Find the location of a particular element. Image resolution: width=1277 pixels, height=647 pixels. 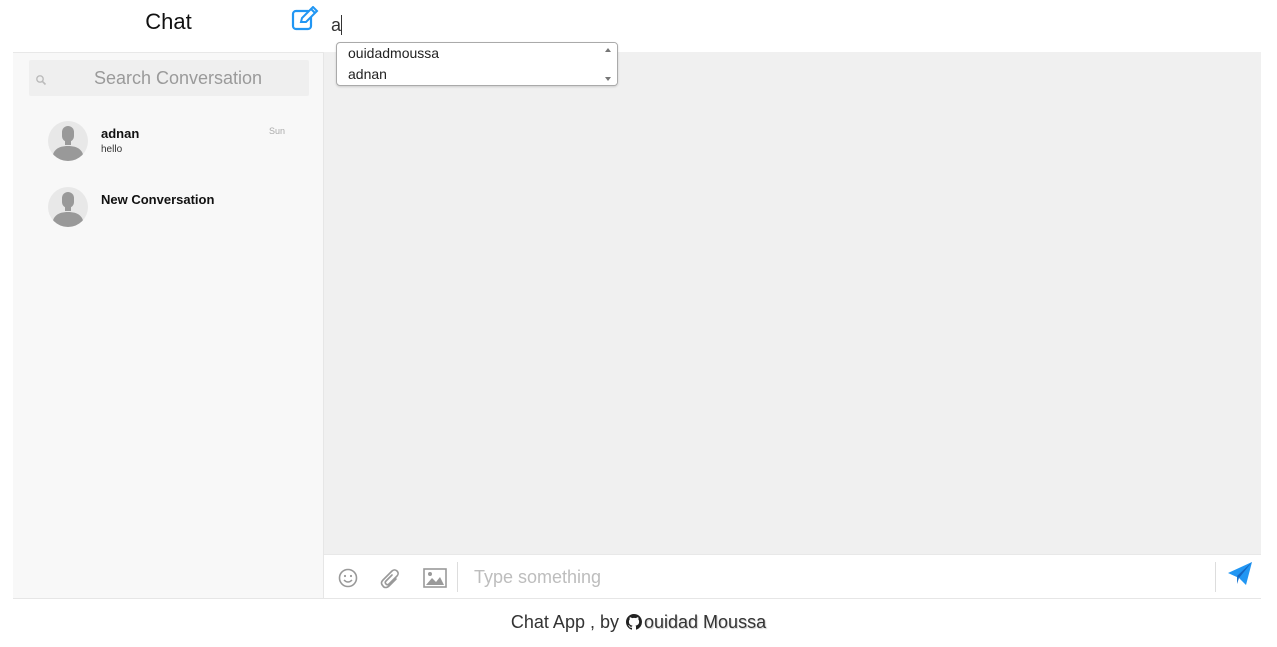

conversation-name: adnan is located at coordinates (120, 133).